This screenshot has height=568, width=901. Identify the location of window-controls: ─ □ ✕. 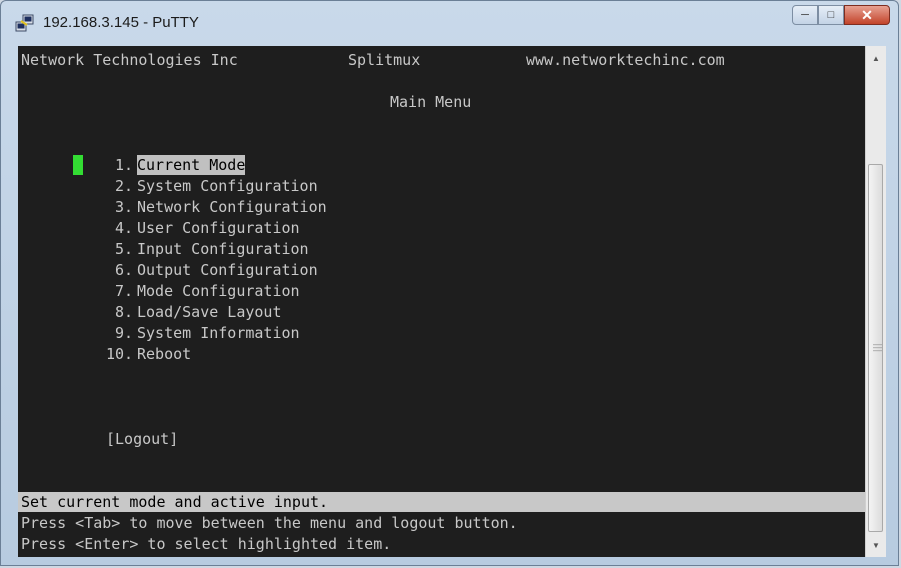
(841, 16).